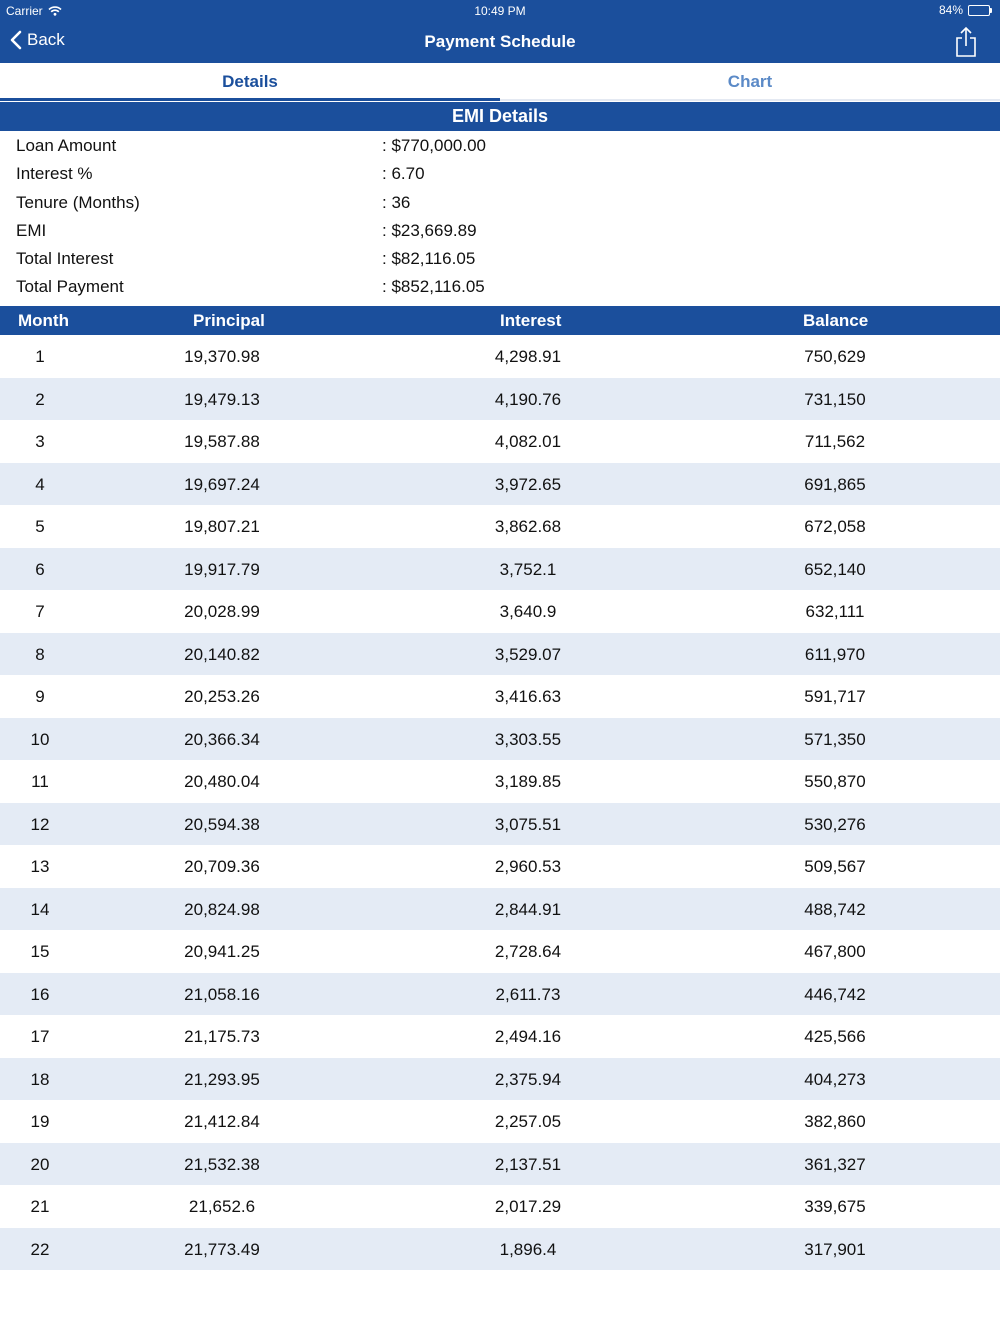 This screenshot has width=1000, height=1334. Describe the element at coordinates (500, 11) in the screenshot. I see `status-bar: Carrier 10:49 PM 84%` at that location.